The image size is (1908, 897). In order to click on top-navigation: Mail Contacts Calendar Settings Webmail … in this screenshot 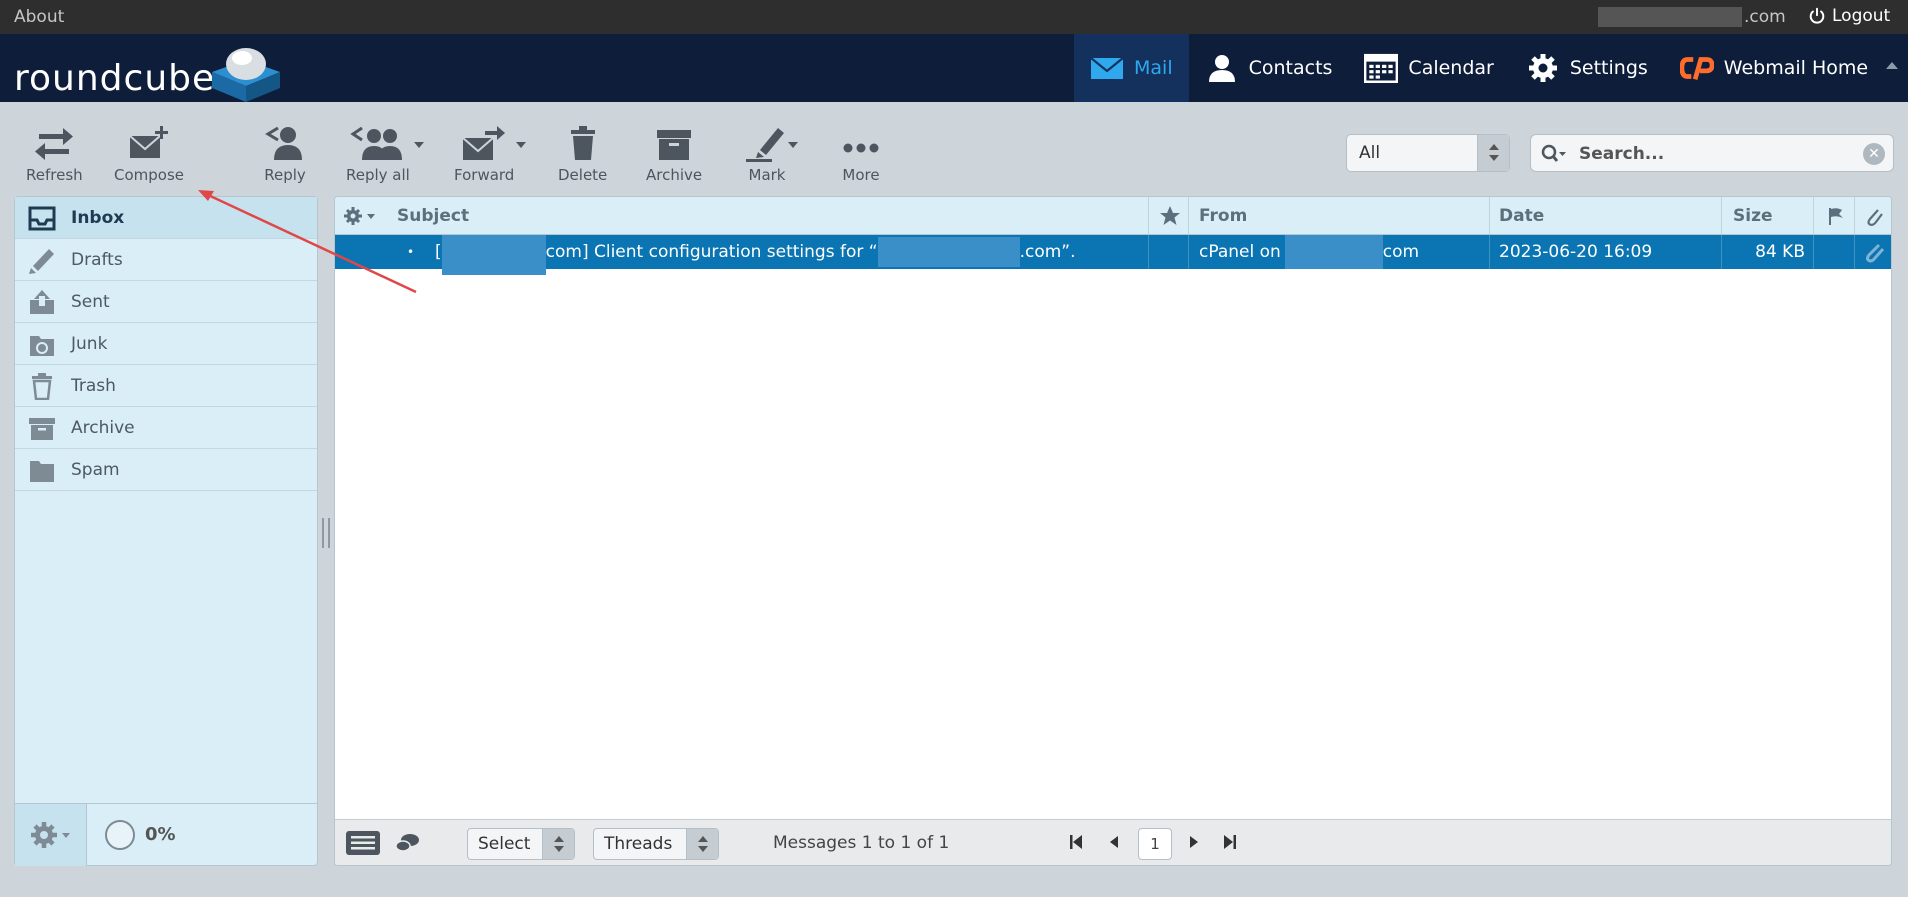, I will do `click(1479, 68)`.